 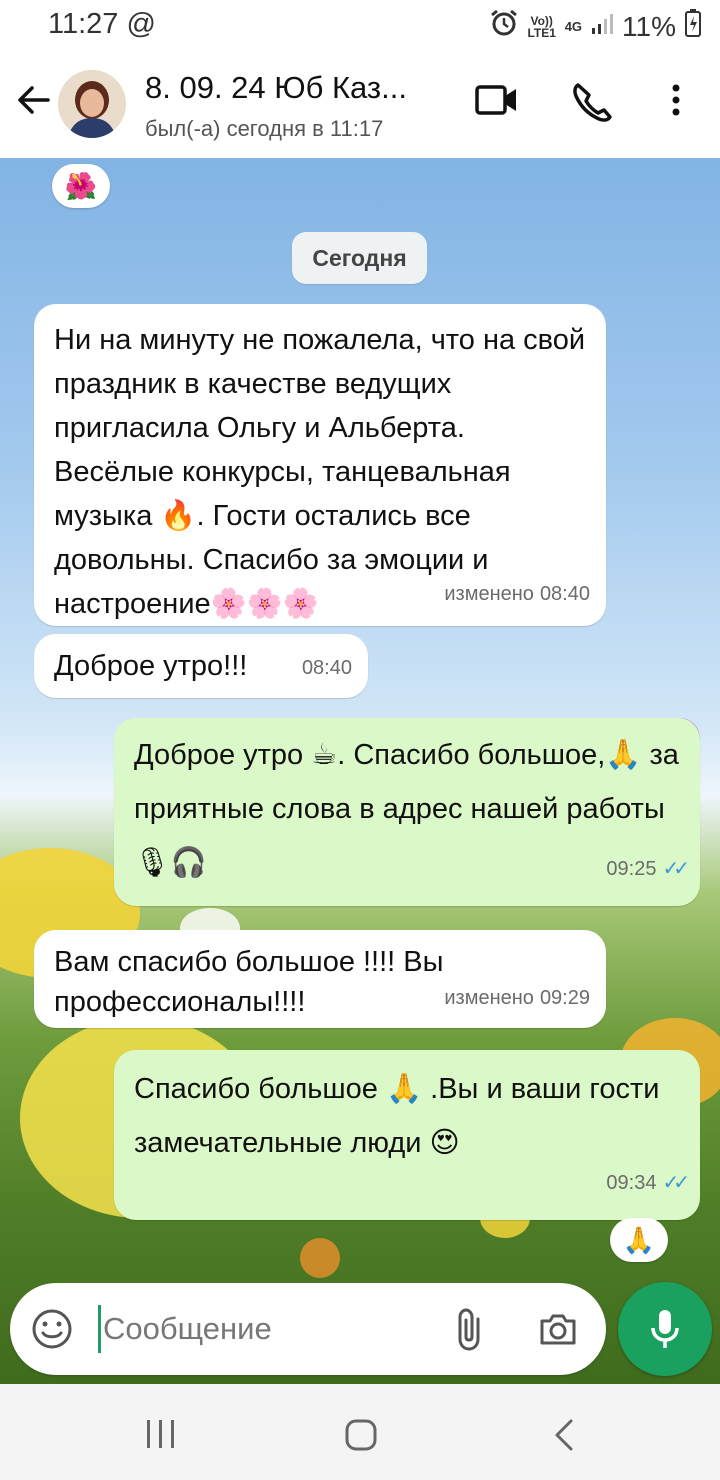 What do you see at coordinates (558, 1331) in the screenshot?
I see `camera-icon` at bounding box center [558, 1331].